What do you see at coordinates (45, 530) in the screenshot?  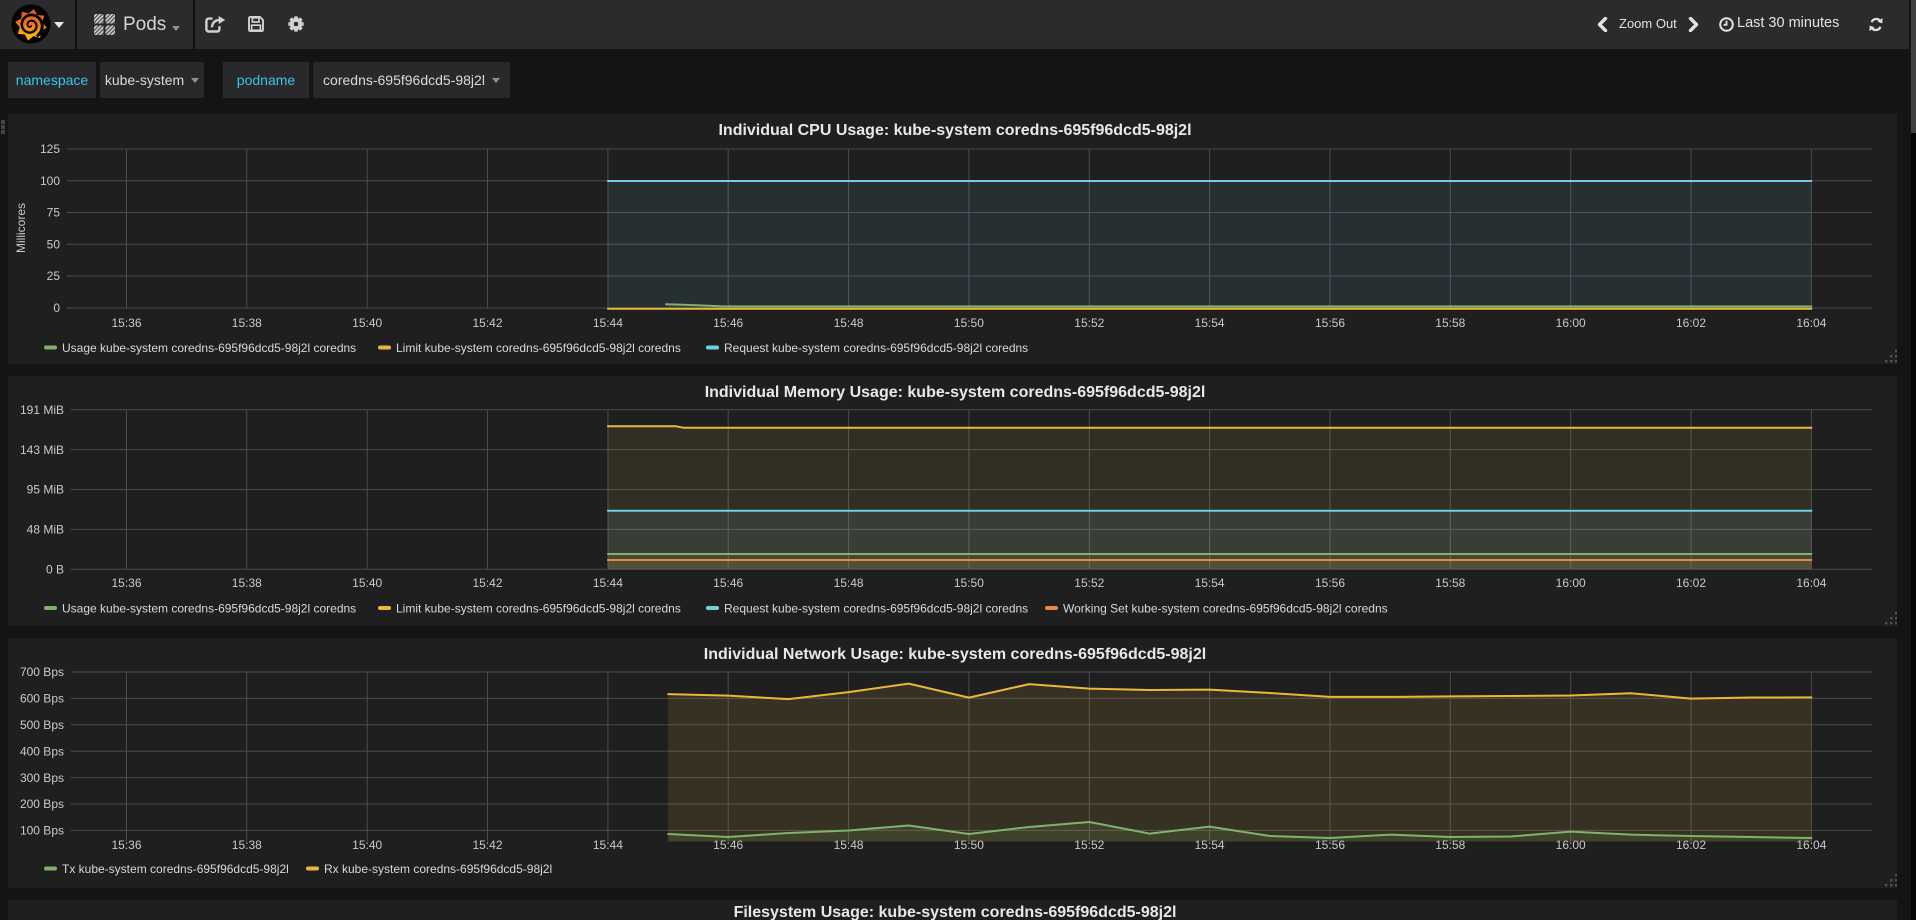 I see `svg-text: 48 MiB` at bounding box center [45, 530].